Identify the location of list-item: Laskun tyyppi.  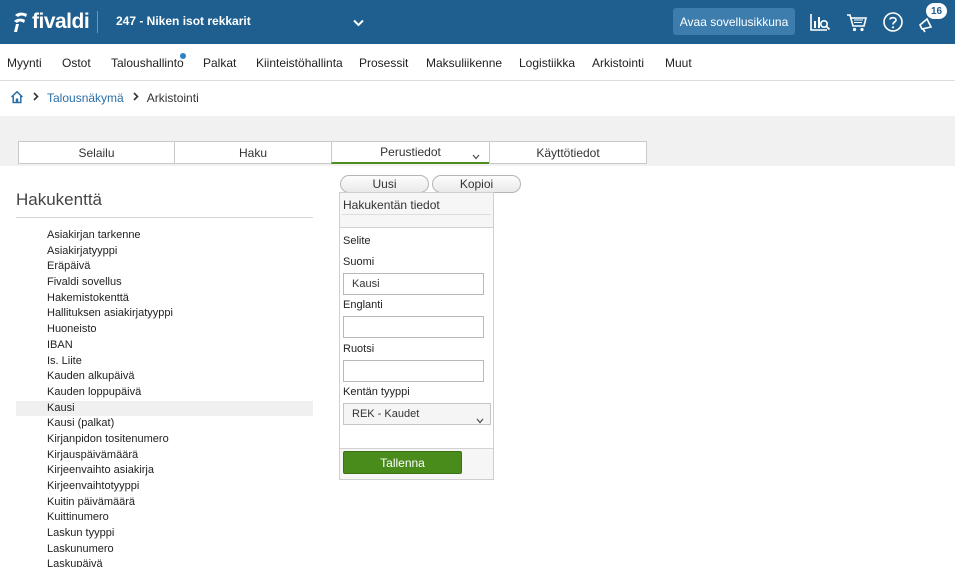
(164, 534).